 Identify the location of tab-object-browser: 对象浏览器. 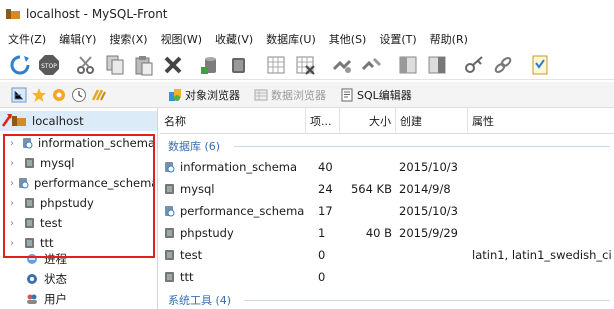
(204, 95).